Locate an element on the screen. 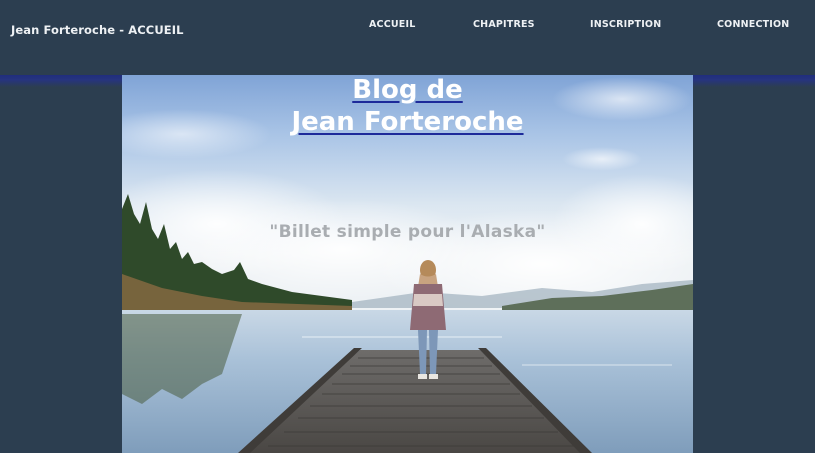 This screenshot has width=815, height=453. blog-title-link-line1: Blog de is located at coordinates (407, 90).